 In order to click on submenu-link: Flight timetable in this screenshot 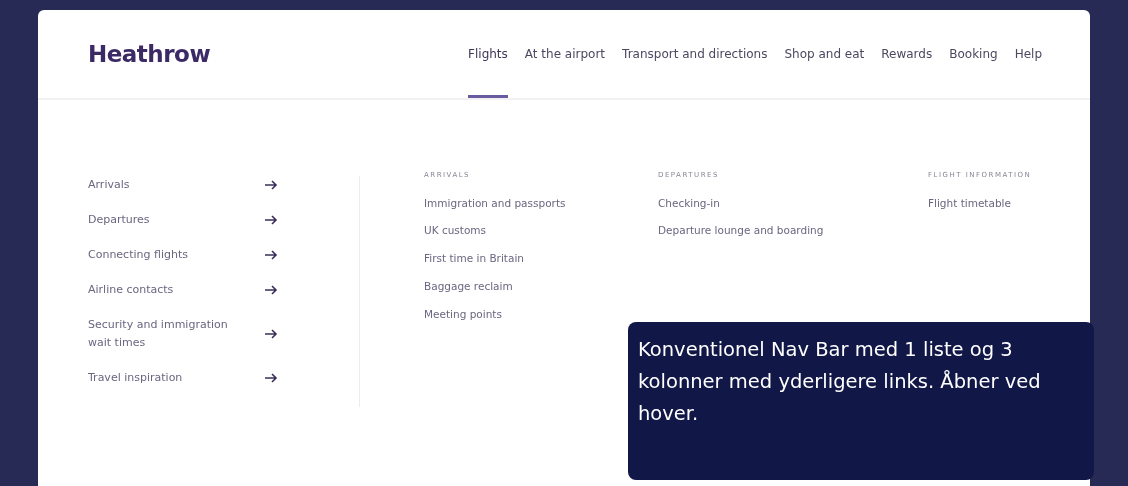, I will do `click(1003, 203)`.